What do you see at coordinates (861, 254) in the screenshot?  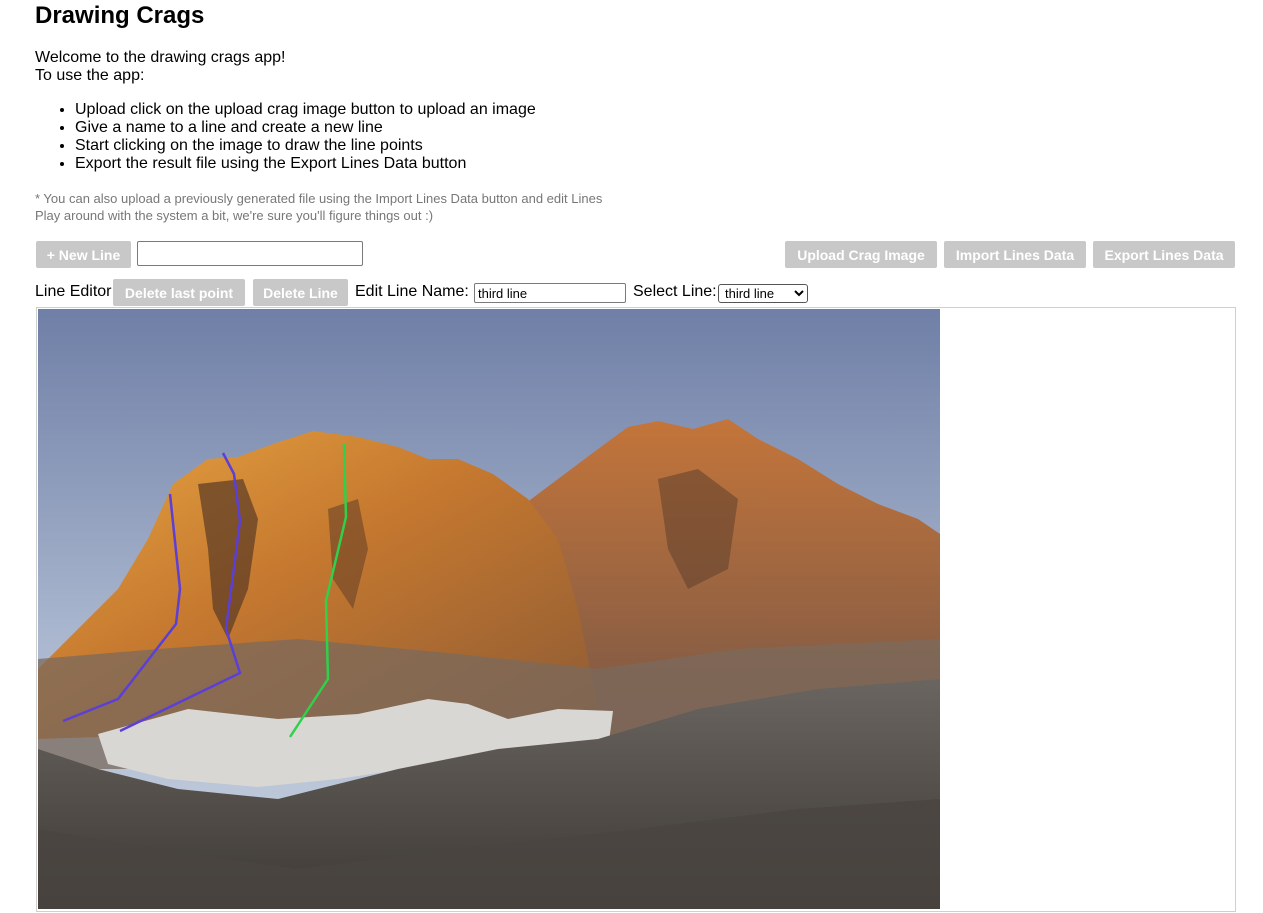 I see `upload-crag-image-button: Upload Crag Image` at bounding box center [861, 254].